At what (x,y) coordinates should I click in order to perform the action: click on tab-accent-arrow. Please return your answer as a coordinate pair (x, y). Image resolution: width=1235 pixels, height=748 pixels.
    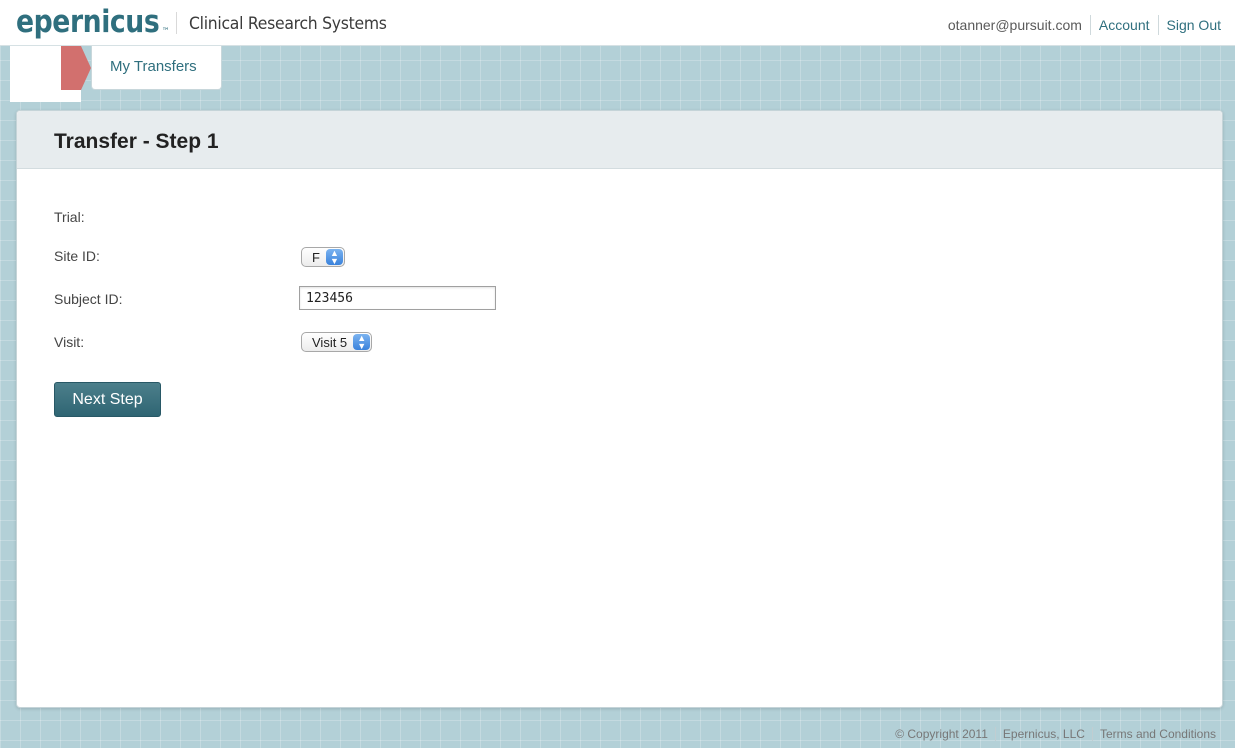
    Looking at the image, I should click on (86, 68).